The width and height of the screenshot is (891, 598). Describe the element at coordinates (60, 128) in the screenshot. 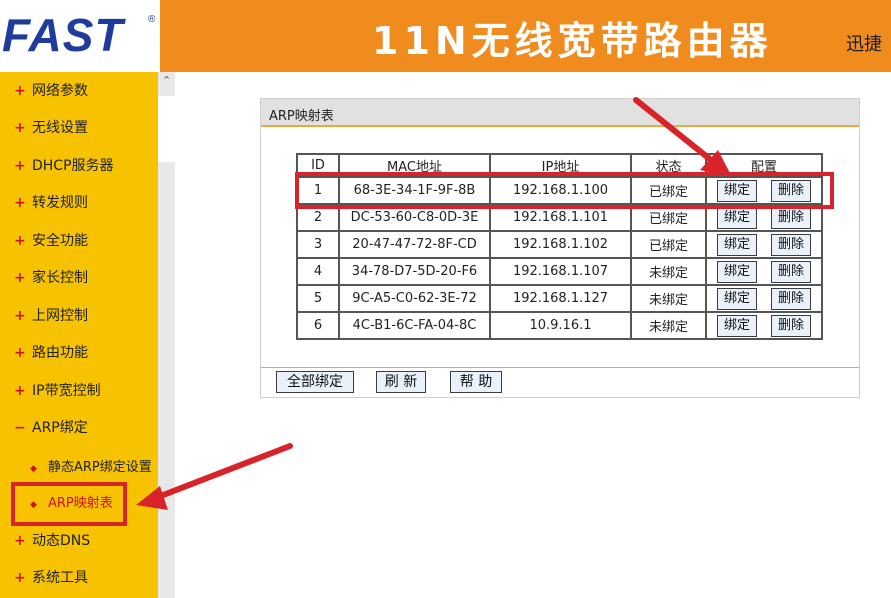

I see `sidebar-item-label: 无线设置` at that location.